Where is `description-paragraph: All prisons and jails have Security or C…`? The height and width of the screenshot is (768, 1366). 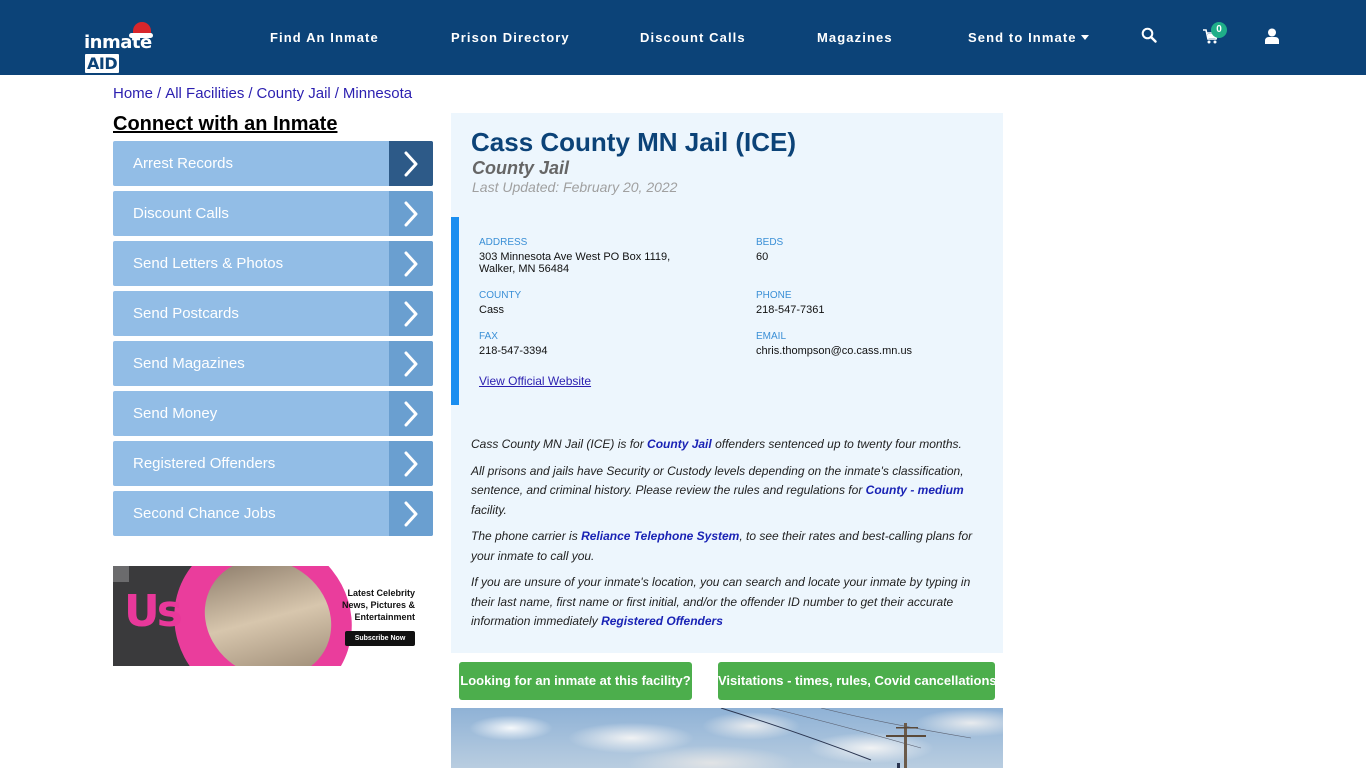 description-paragraph: All prisons and jails have Security or C… is located at coordinates (728, 491).